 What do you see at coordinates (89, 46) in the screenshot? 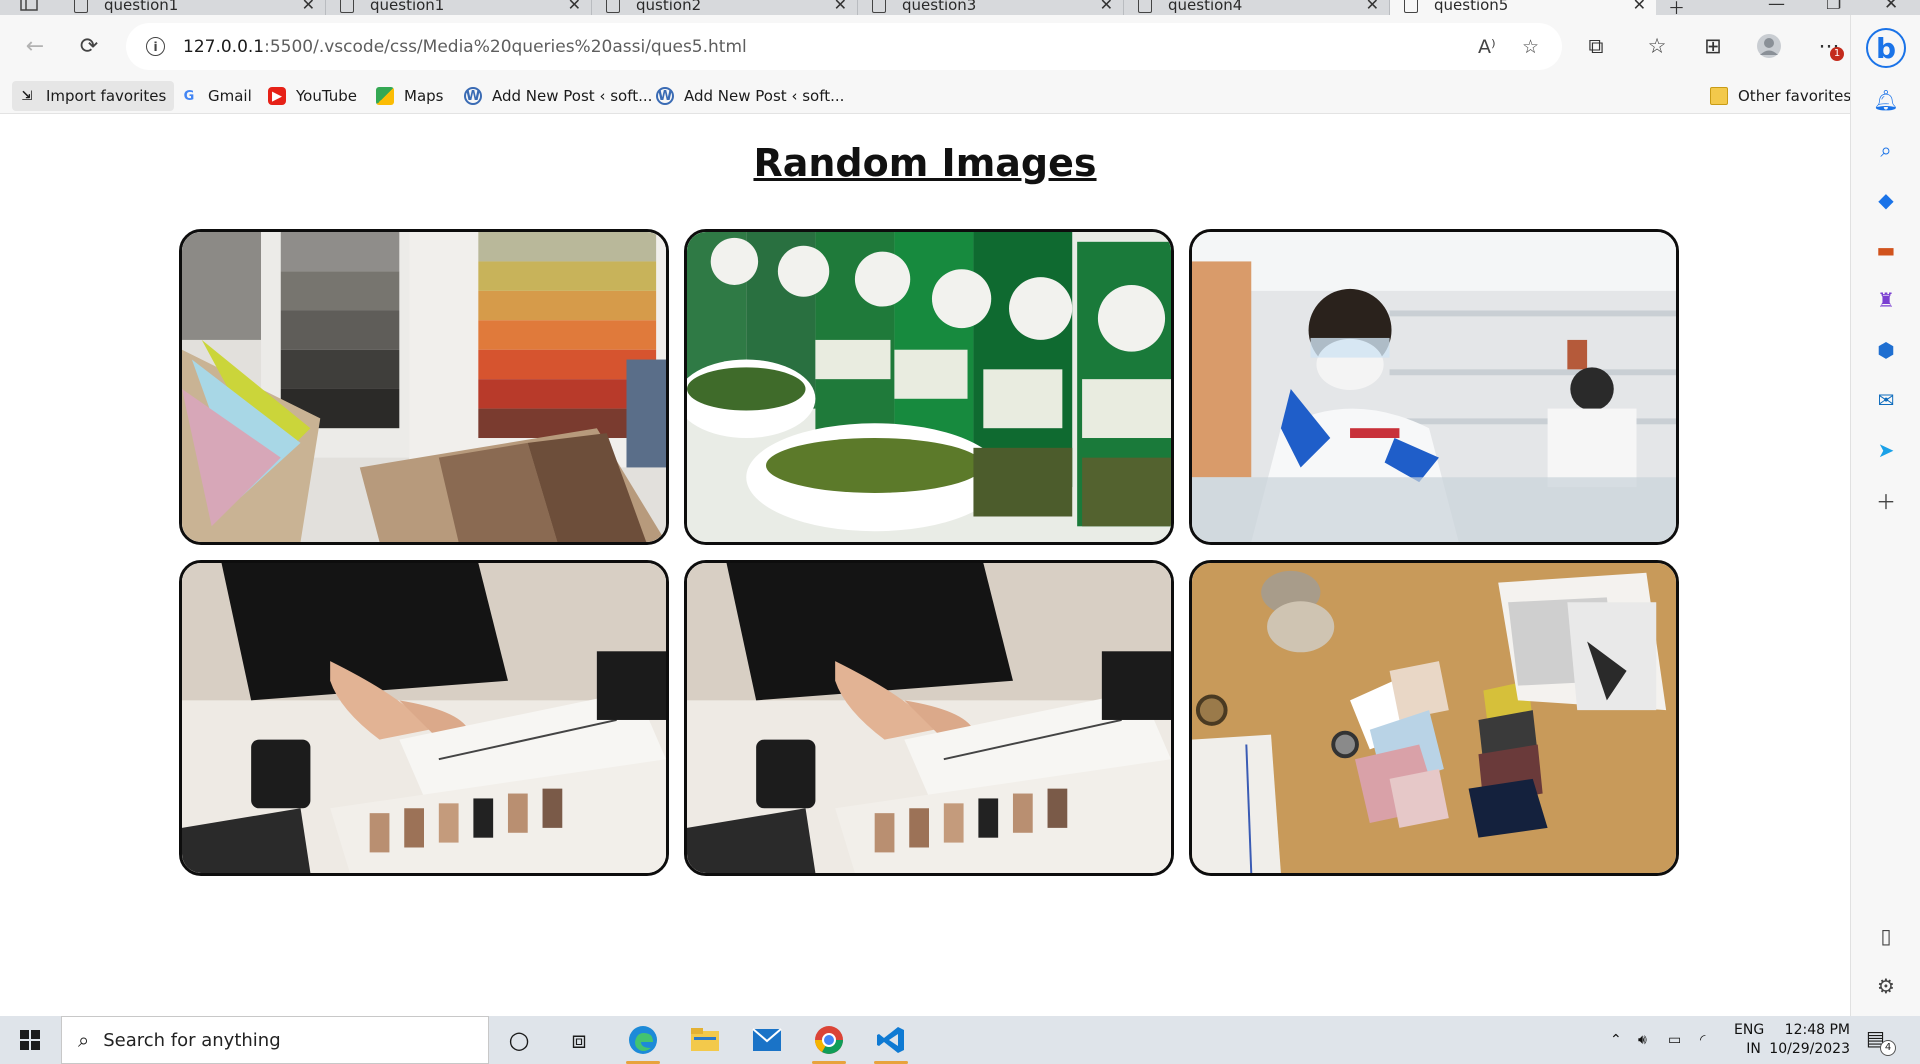
I see `refresh-icon: ⟳` at bounding box center [89, 46].